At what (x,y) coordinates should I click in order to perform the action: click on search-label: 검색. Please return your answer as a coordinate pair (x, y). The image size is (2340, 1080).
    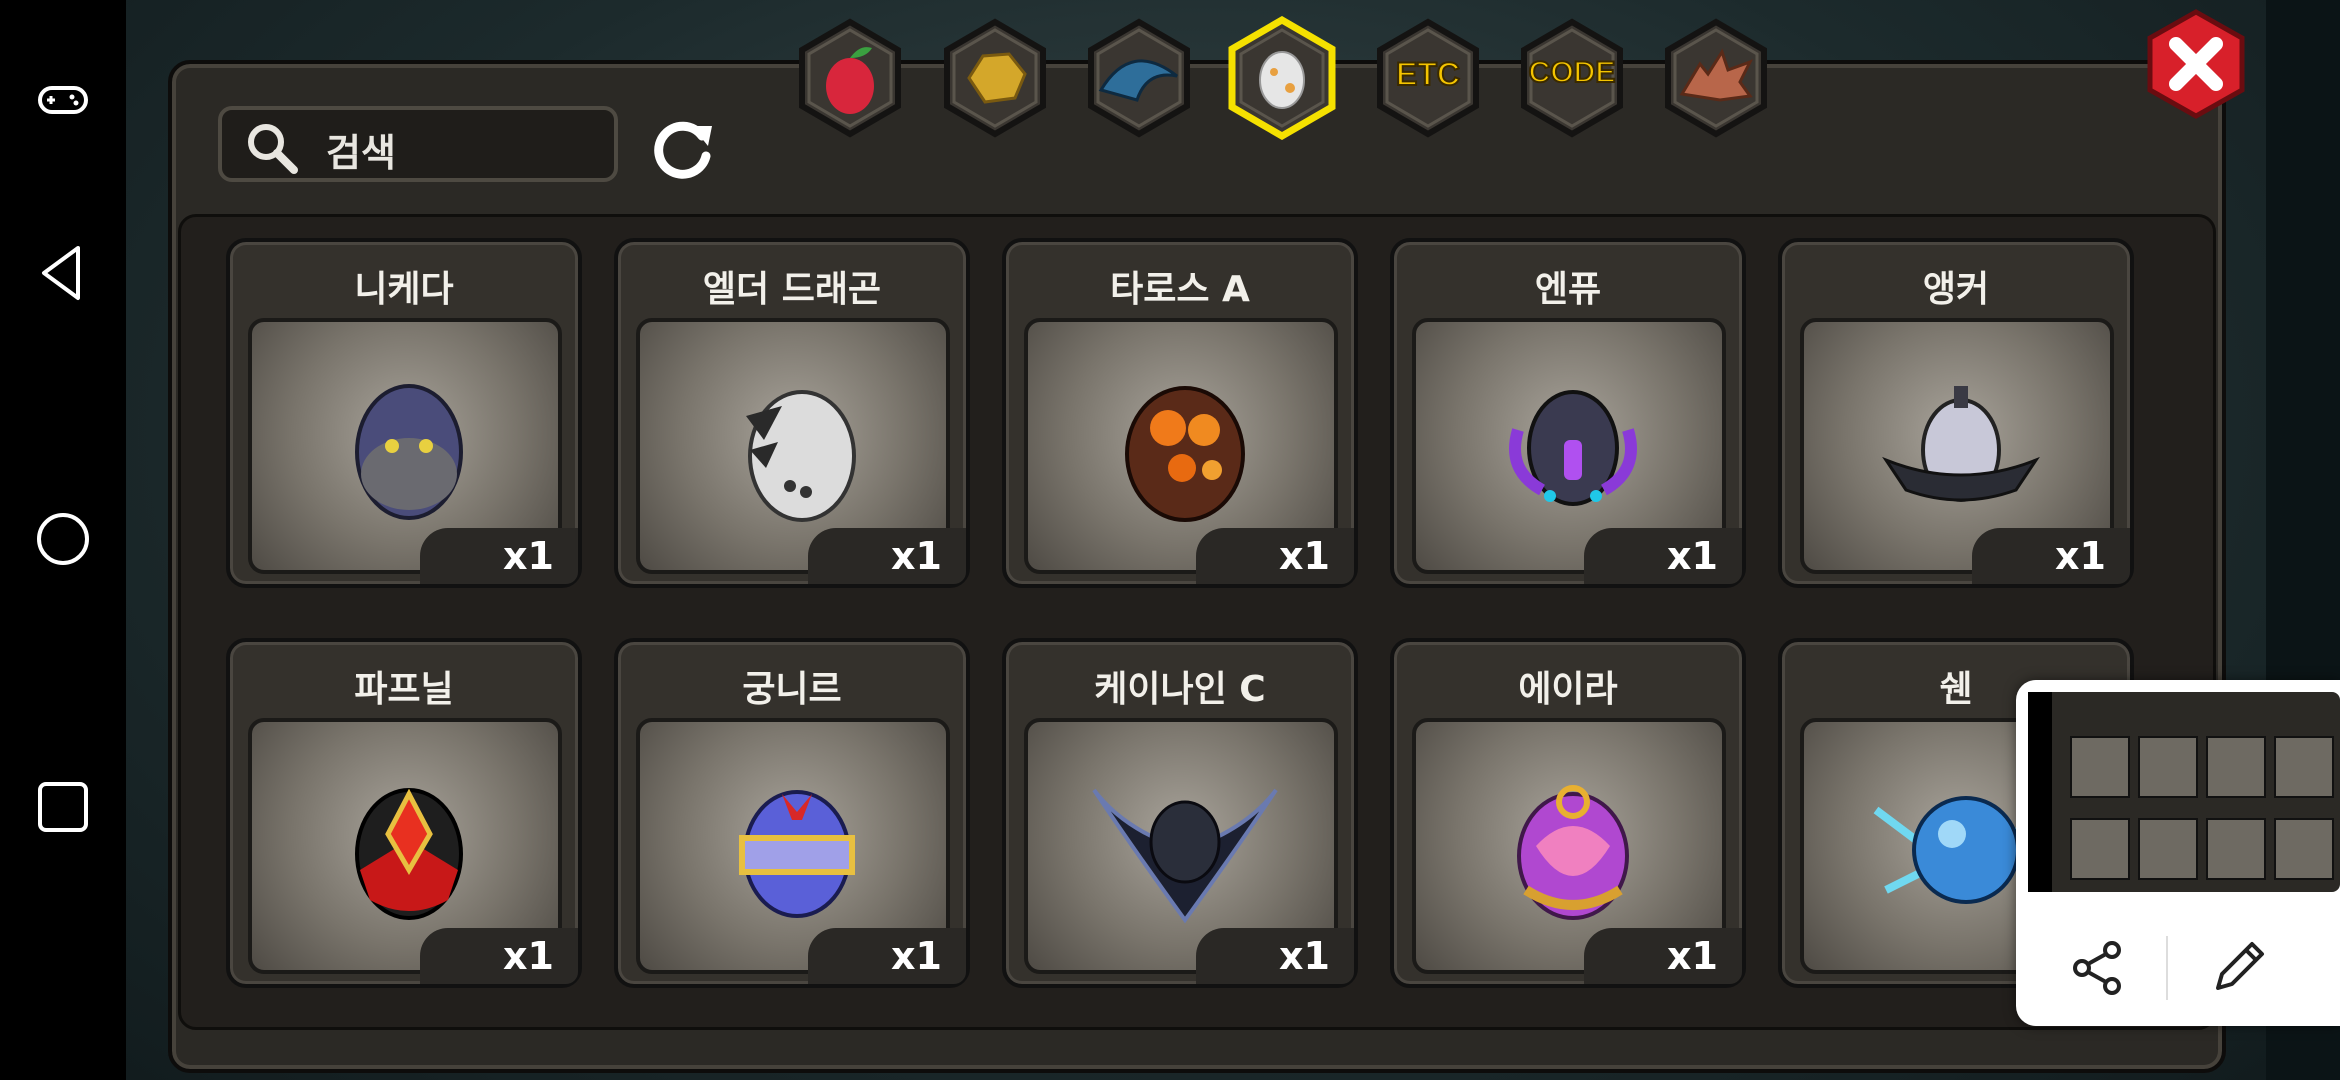
    Looking at the image, I should click on (361, 153).